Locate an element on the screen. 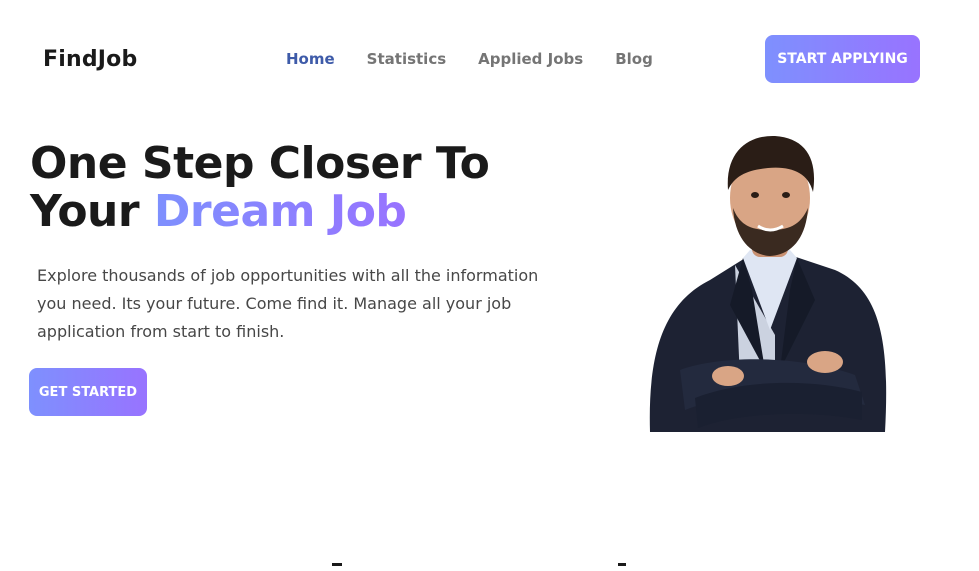 This screenshot has width=979, height=571. start-applying-button: START APPLYING is located at coordinates (842, 59).